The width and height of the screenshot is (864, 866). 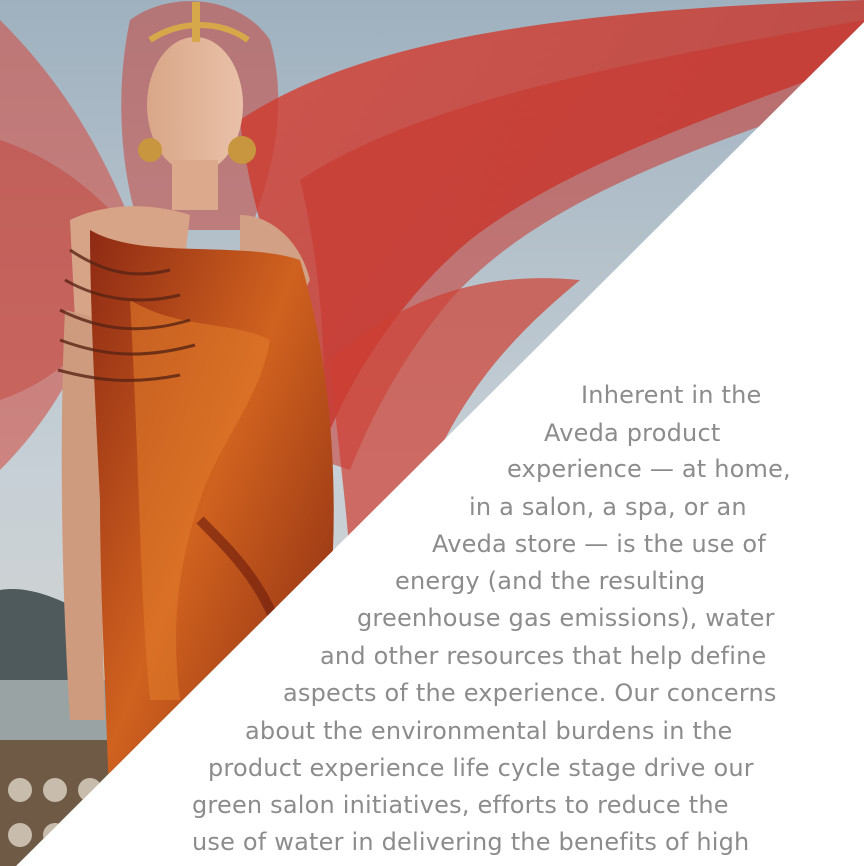 I want to click on body-line: Aveda product, so click(x=632, y=433).